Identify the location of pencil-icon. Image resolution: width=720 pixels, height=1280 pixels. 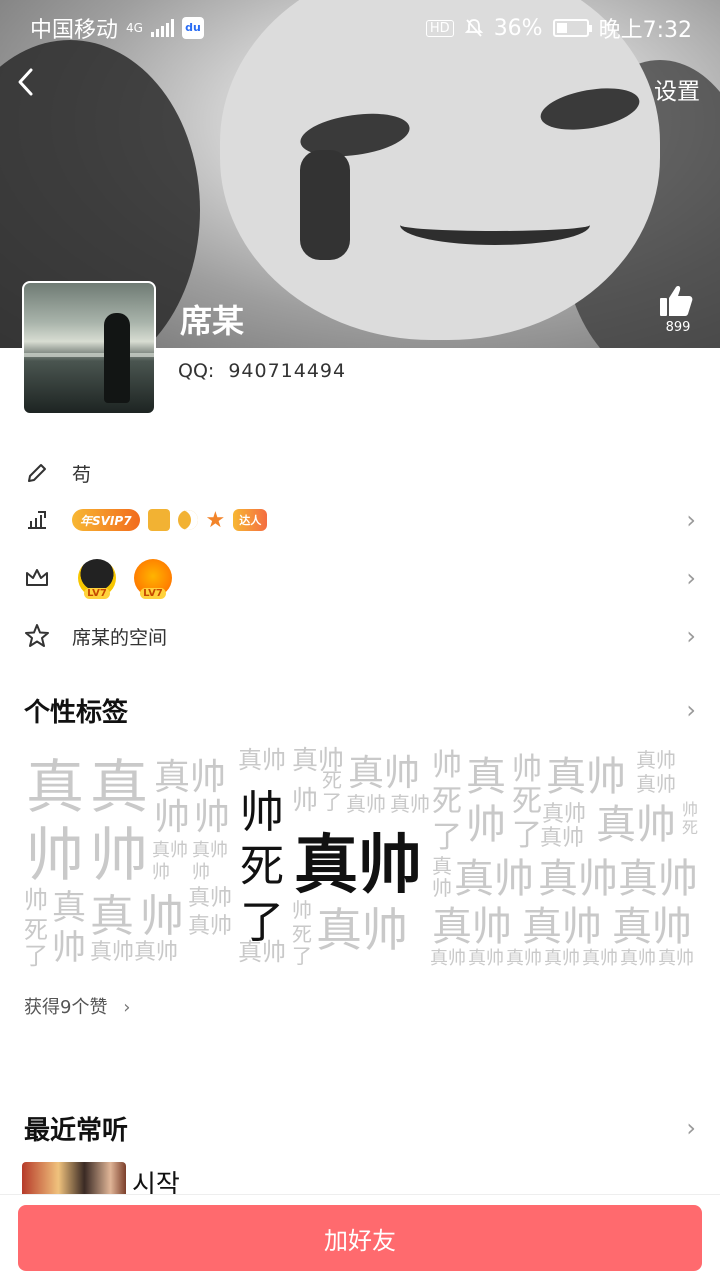
(37, 473).